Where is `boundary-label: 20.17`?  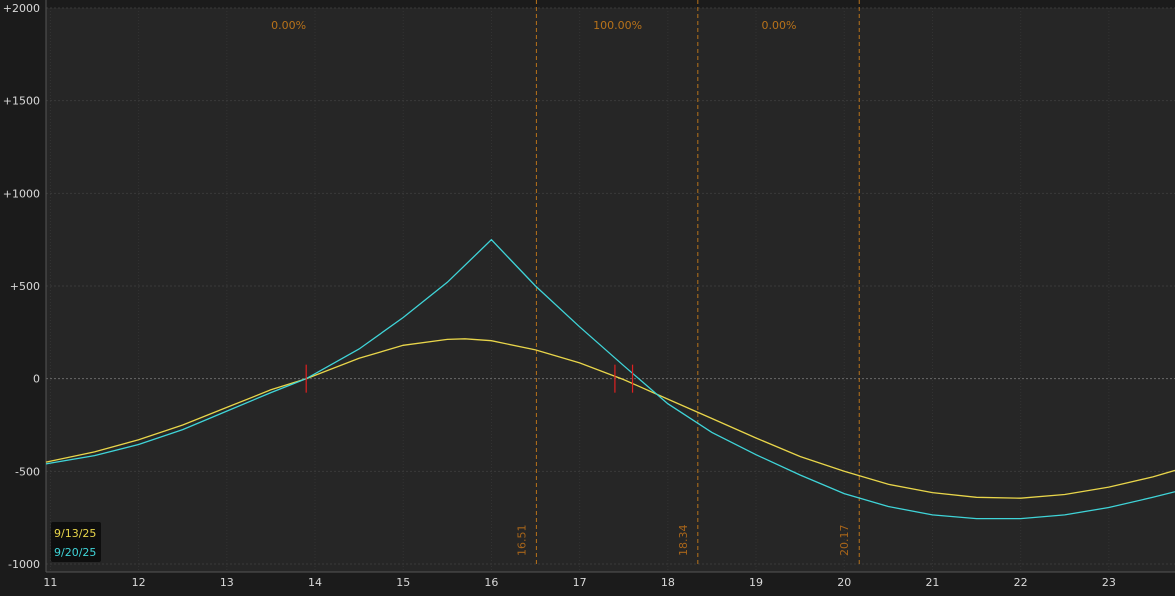
boundary-label: 20.17 is located at coordinates (844, 541).